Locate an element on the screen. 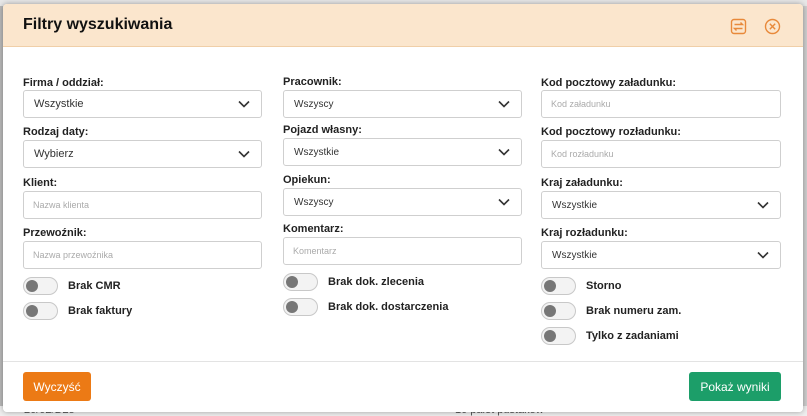  brak-cmr-toggle is located at coordinates (40, 286).